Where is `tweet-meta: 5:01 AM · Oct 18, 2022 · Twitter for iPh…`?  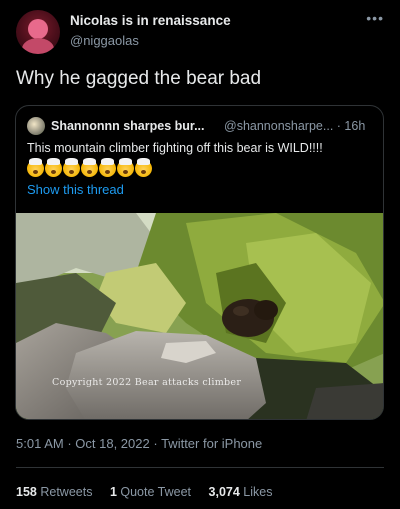
tweet-meta: 5:01 AM · Oct 18, 2022 · Twitter for iPh… is located at coordinates (139, 443).